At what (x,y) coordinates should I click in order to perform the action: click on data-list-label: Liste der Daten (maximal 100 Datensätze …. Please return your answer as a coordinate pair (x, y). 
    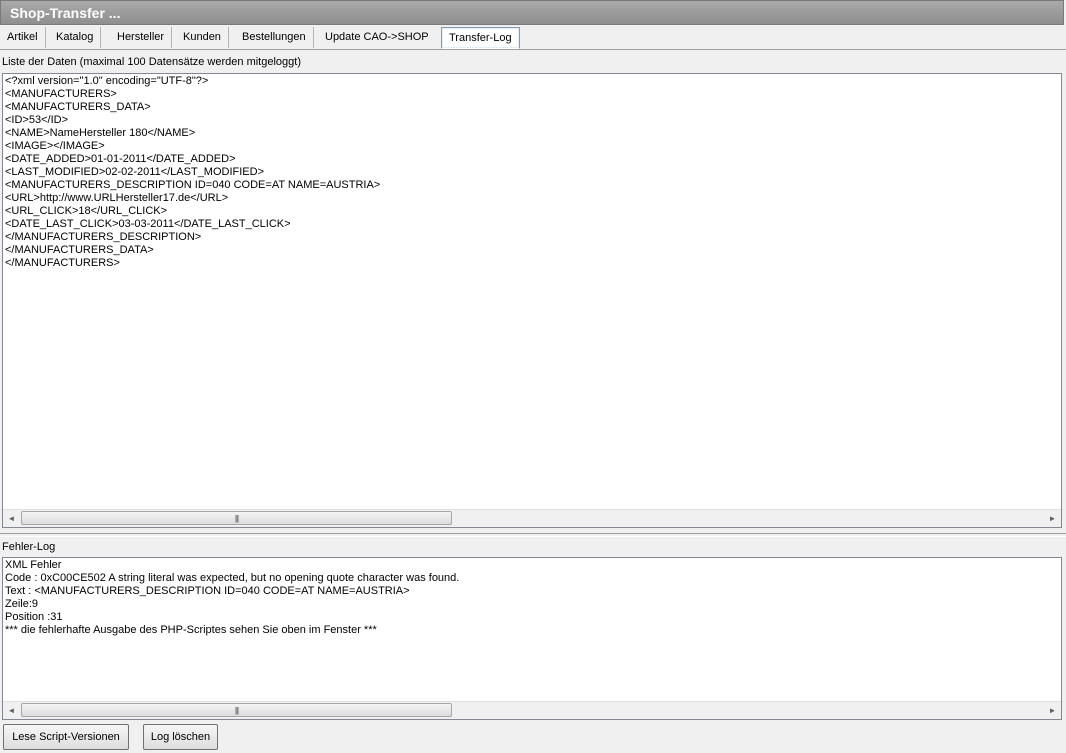
    Looking at the image, I should click on (151, 62).